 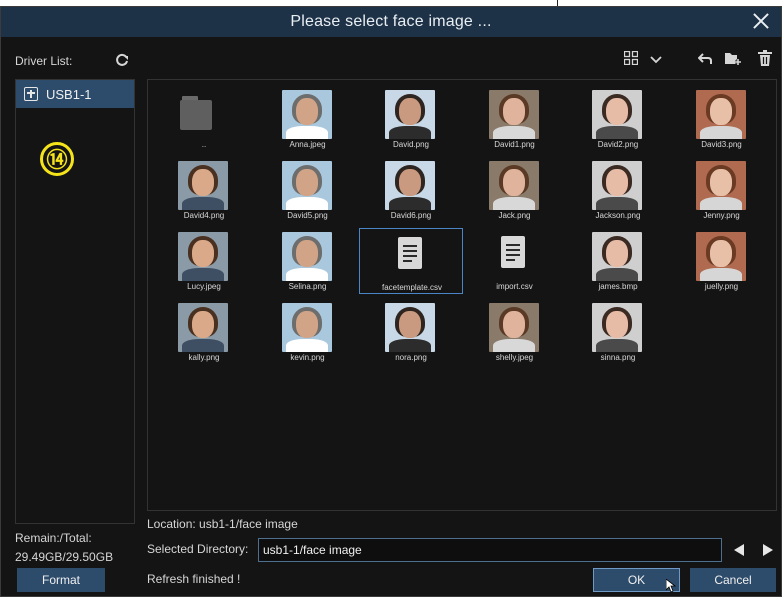 What do you see at coordinates (75, 301) in the screenshot?
I see `driver-list: USB1-1 ⑭` at bounding box center [75, 301].